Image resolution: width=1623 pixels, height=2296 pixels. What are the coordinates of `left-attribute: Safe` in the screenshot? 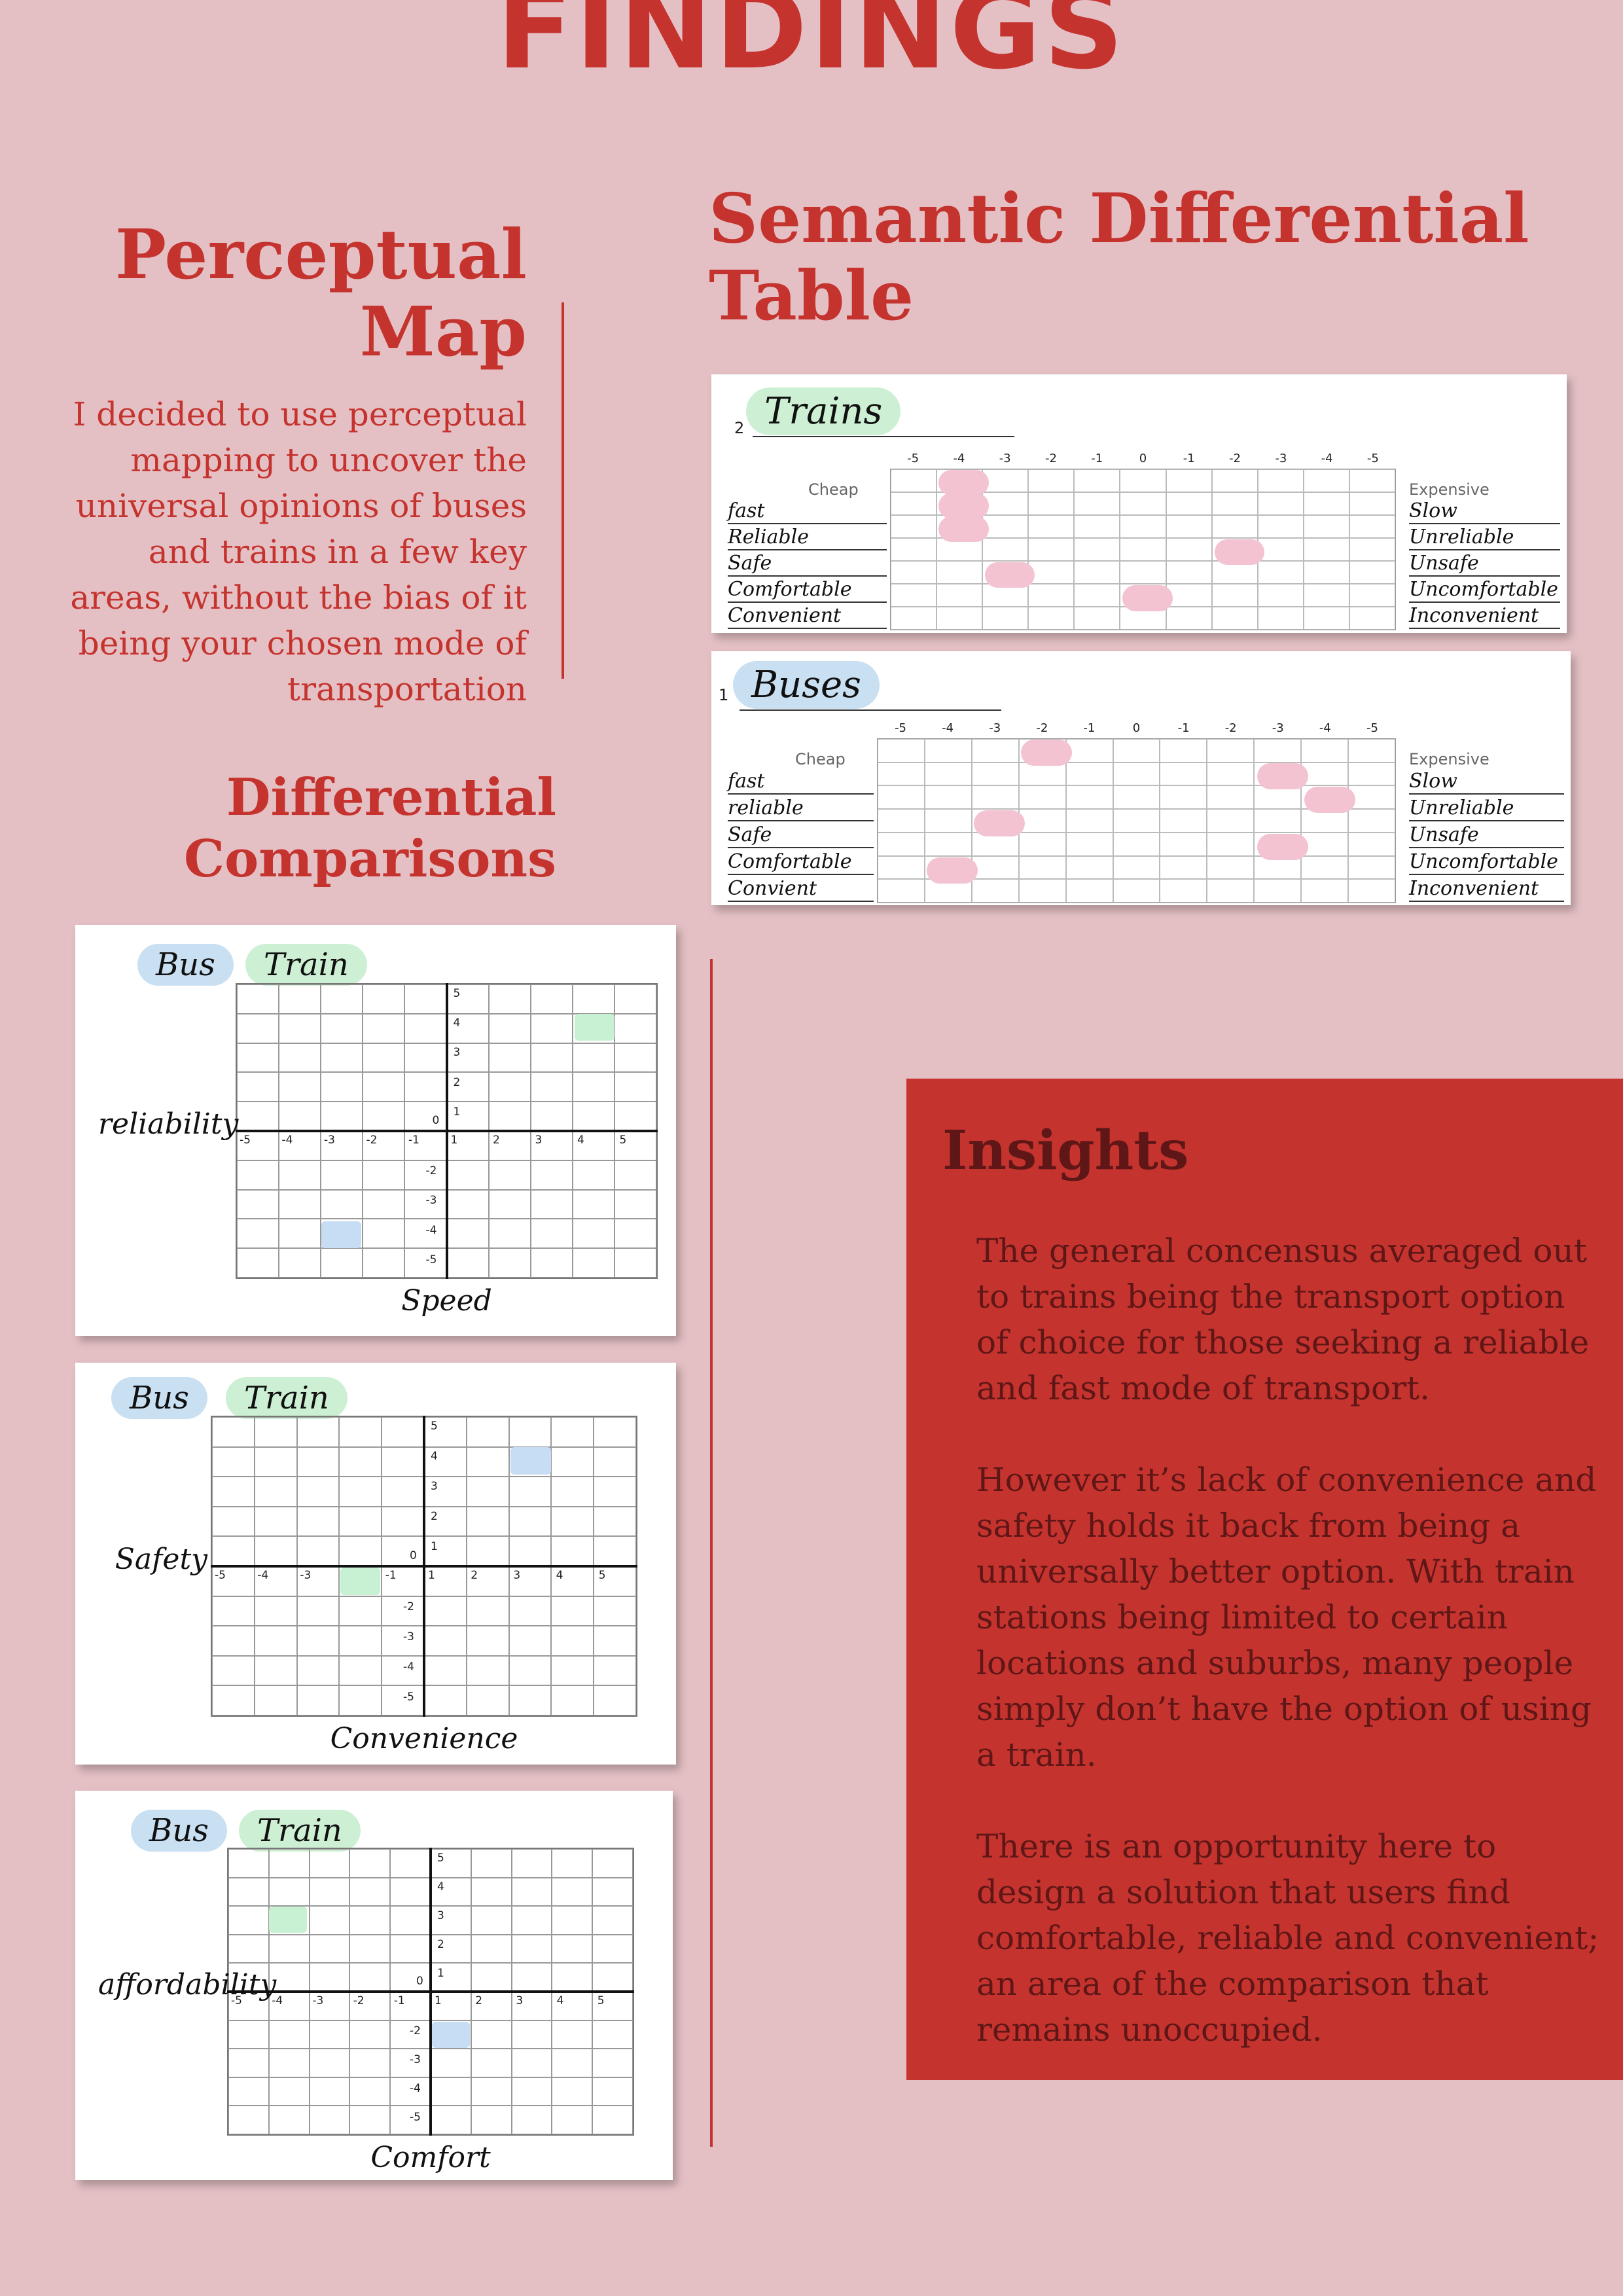 It's located at (808, 564).